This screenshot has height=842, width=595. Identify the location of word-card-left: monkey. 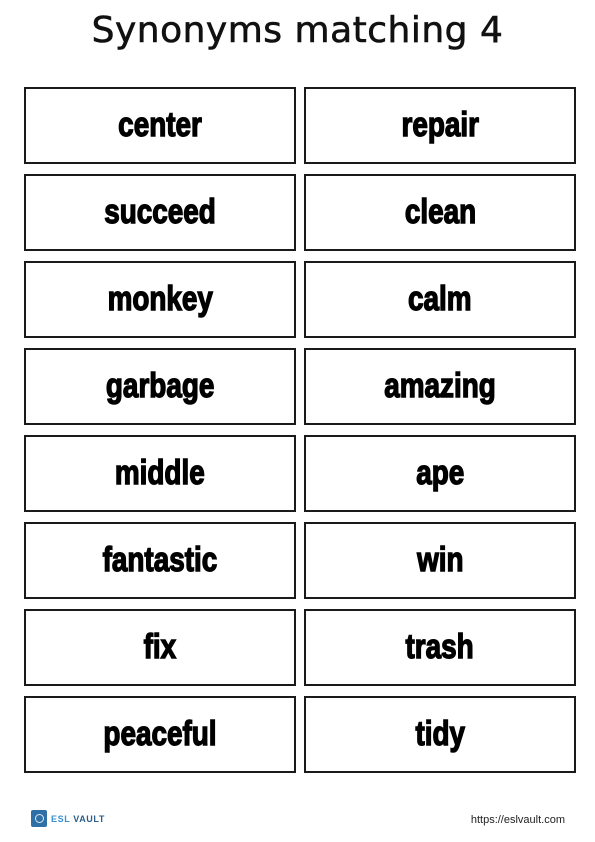
(160, 299).